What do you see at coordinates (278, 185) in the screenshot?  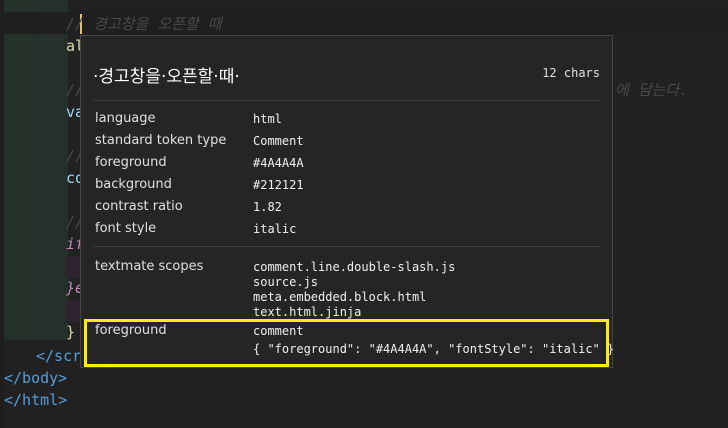 I see `value-background: #212121` at bounding box center [278, 185].